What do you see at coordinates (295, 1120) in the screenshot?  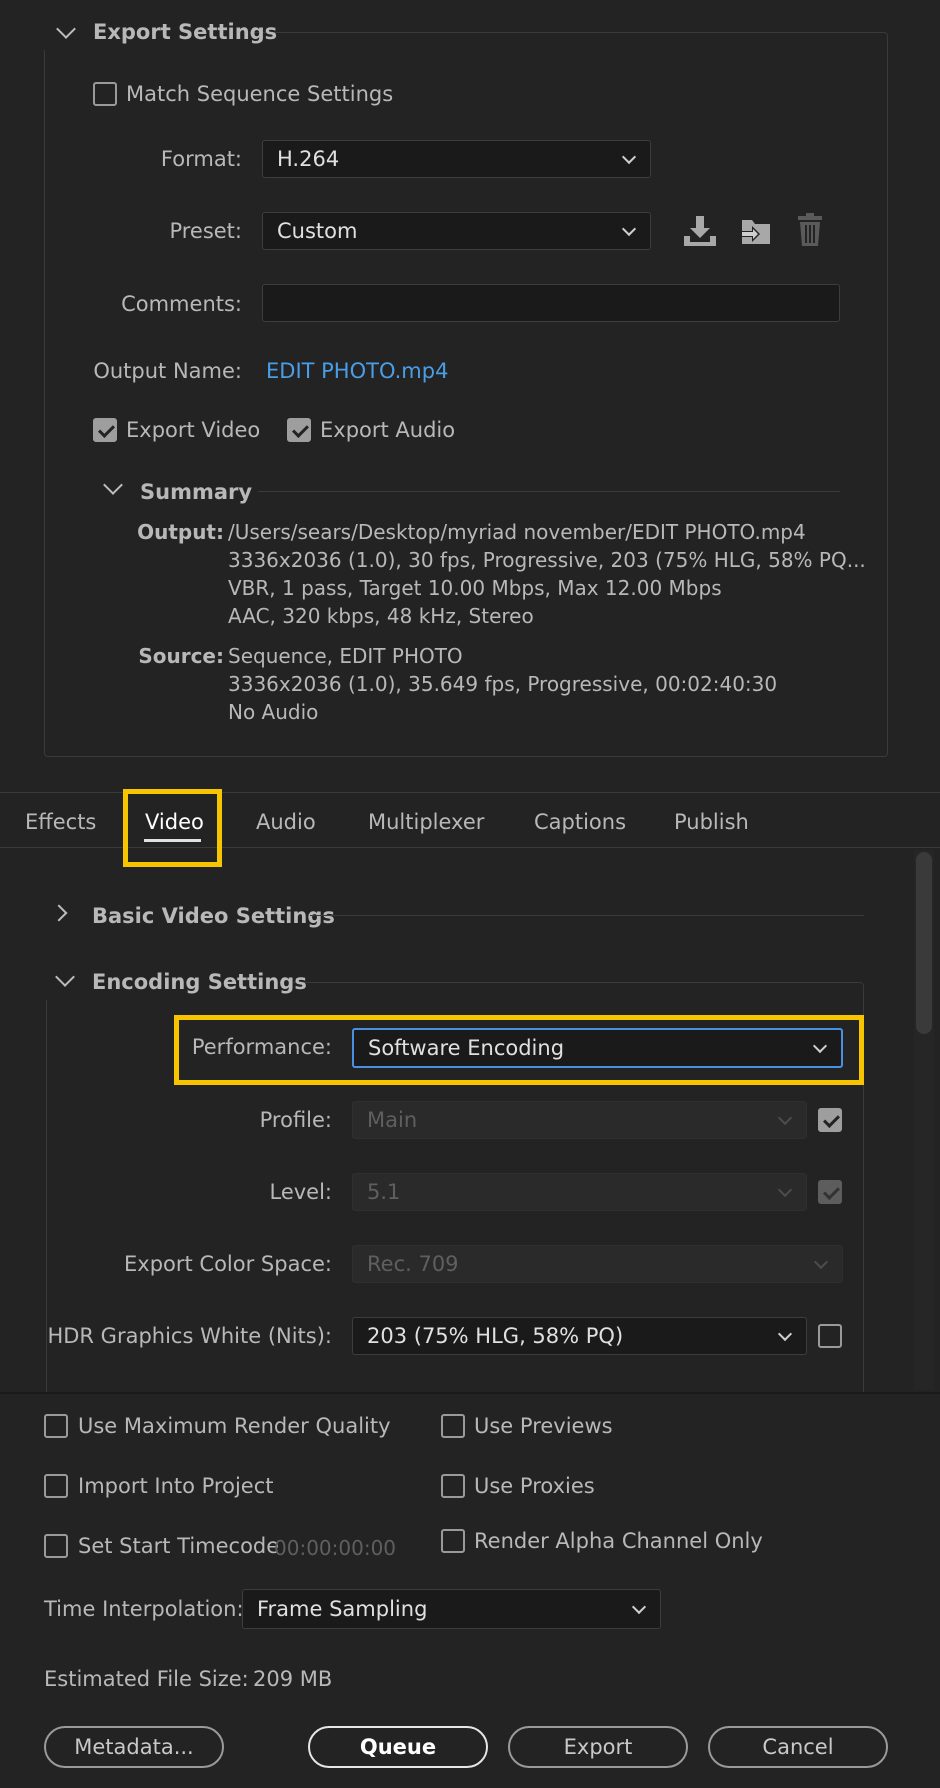 I see `profile-label: Profile:` at bounding box center [295, 1120].